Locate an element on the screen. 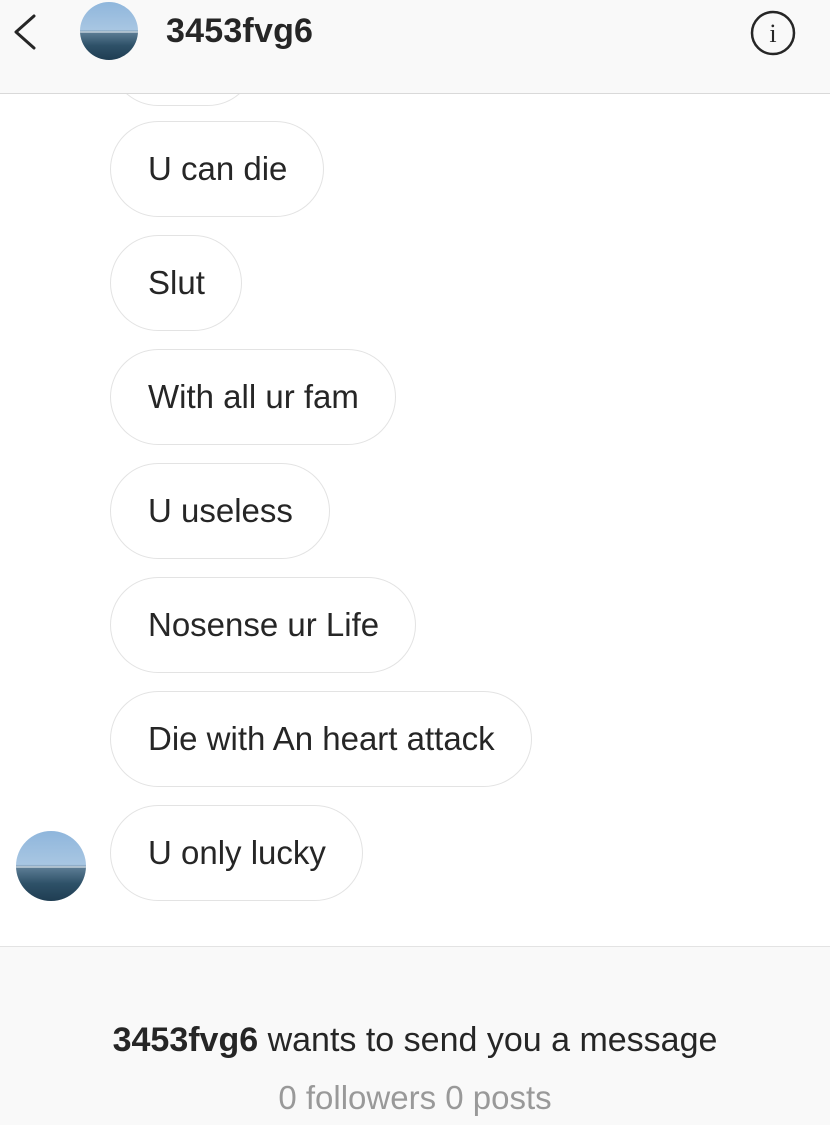 The width and height of the screenshot is (830, 1125). chevron-left-icon is located at coordinates (25, 32).